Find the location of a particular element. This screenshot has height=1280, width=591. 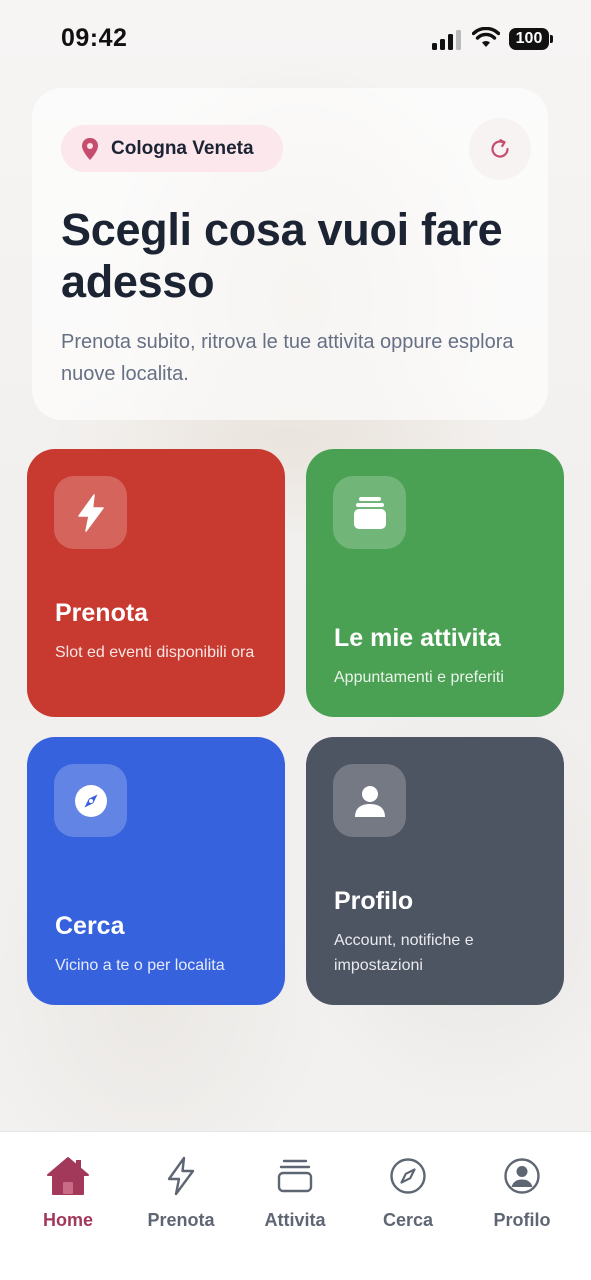

tile-subtitle: Account, notifiche e impostazioni is located at coordinates (404, 953).